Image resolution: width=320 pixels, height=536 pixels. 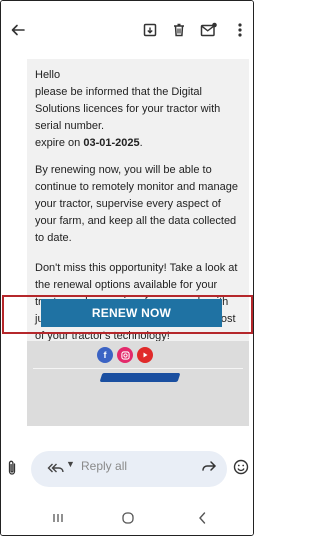 I want to click on home-icon, so click(x=128, y=518).